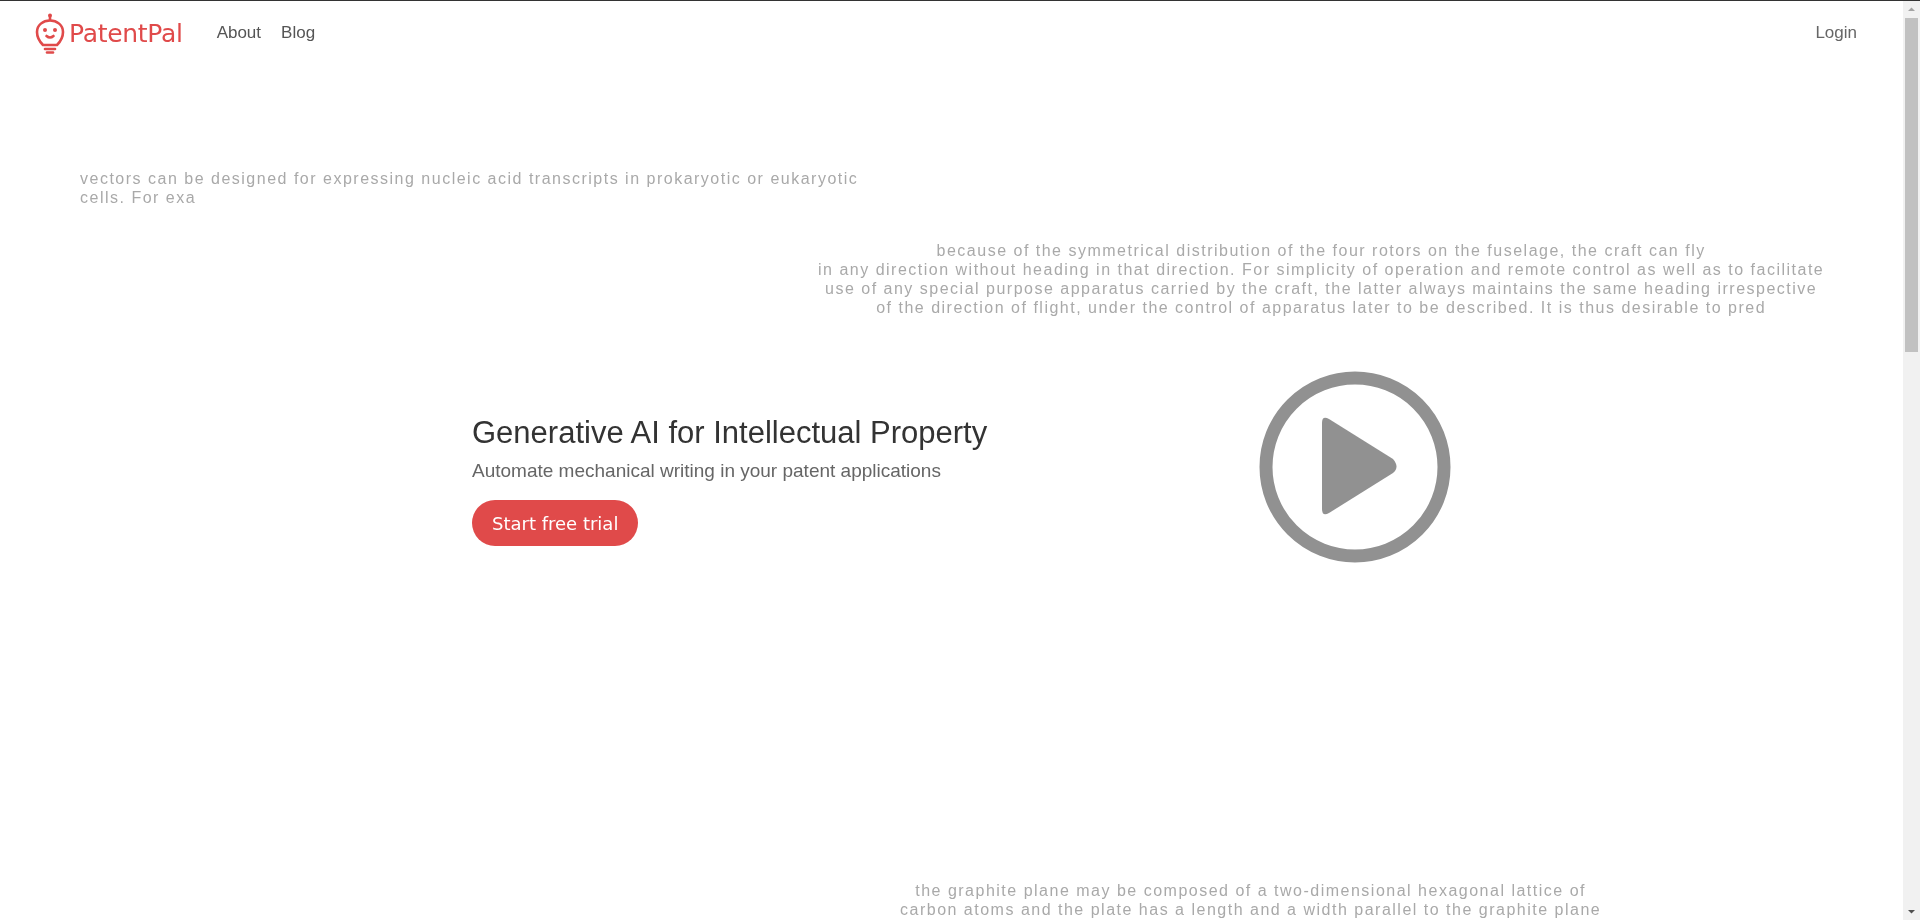 This screenshot has width=1920, height=920. What do you see at coordinates (730, 433) in the screenshot?
I see `hero-title: Generative AI for Intellectual Property` at bounding box center [730, 433].